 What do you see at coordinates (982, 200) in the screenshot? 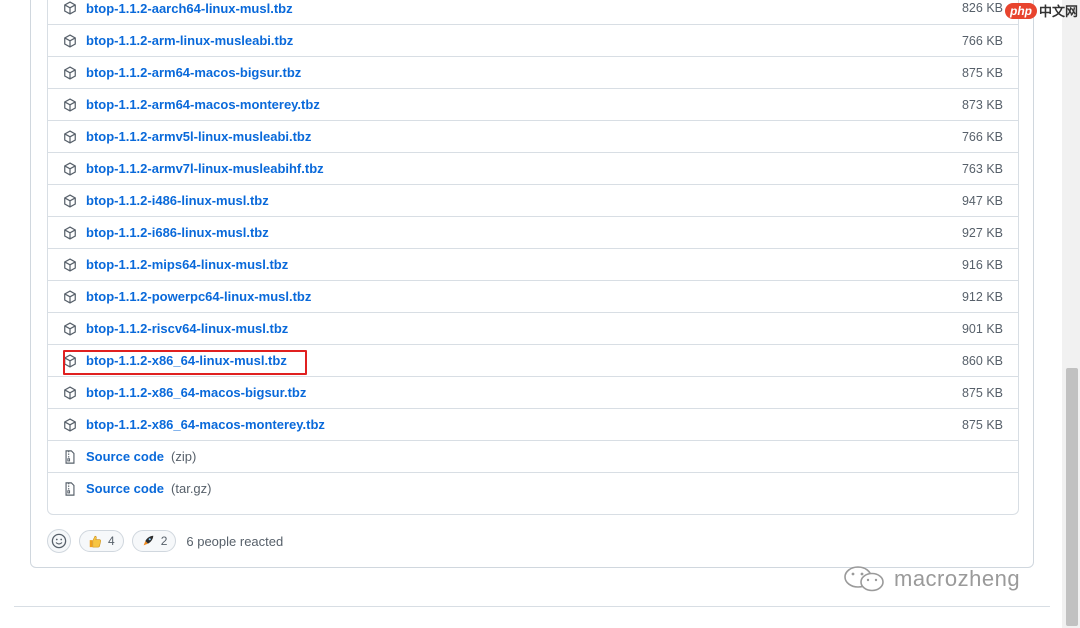
I see `asset-size: 947 KB` at bounding box center [982, 200].